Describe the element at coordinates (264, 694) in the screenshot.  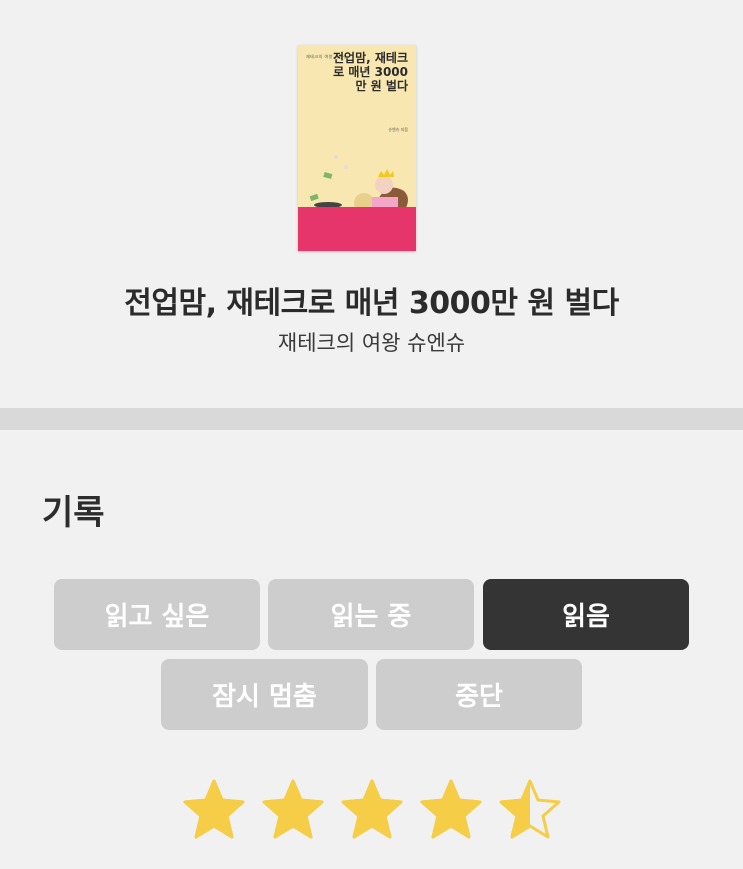
I see `status-button-paused: 잠시 멈춤` at that location.